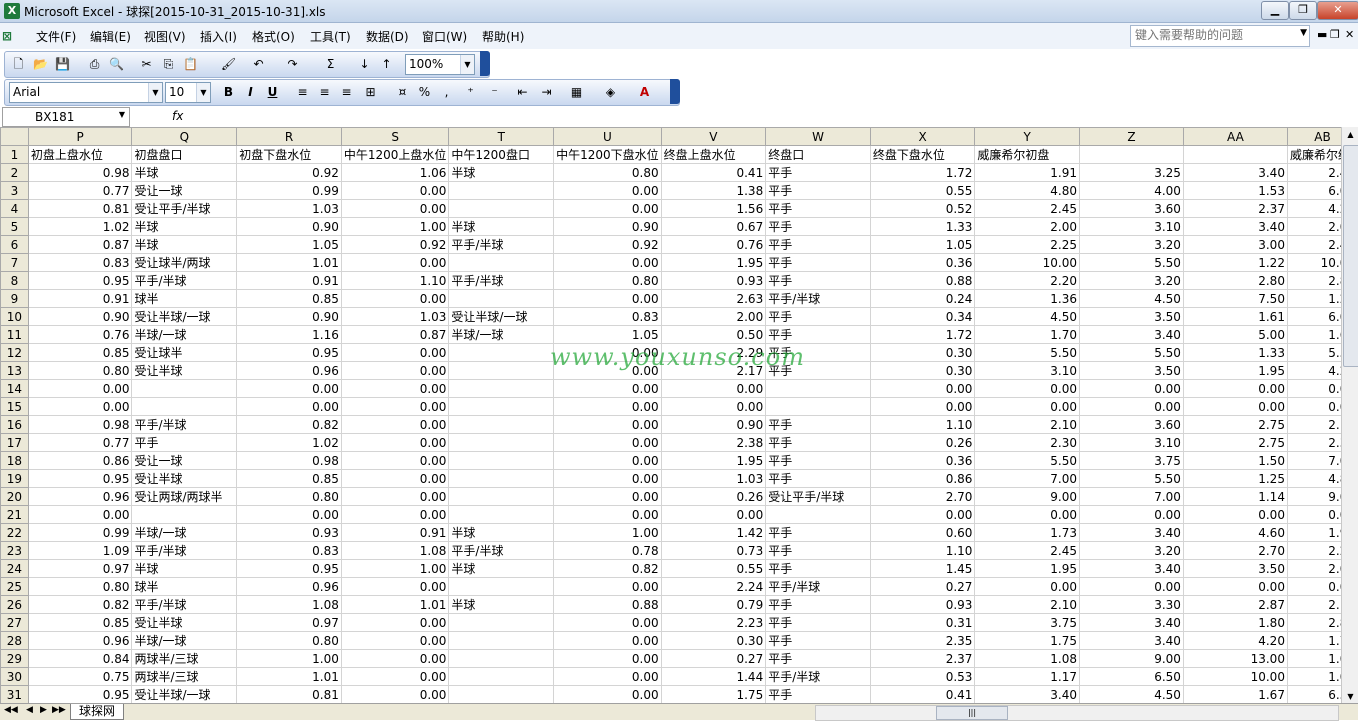  Describe the element at coordinates (1027, 136) in the screenshot. I see `column-header: Y` at that location.